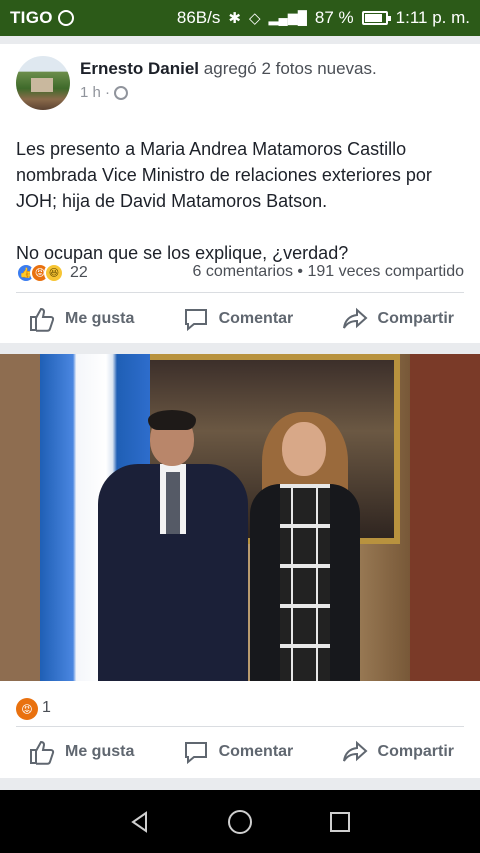  What do you see at coordinates (340, 822) in the screenshot?
I see `recents-icon` at bounding box center [340, 822].